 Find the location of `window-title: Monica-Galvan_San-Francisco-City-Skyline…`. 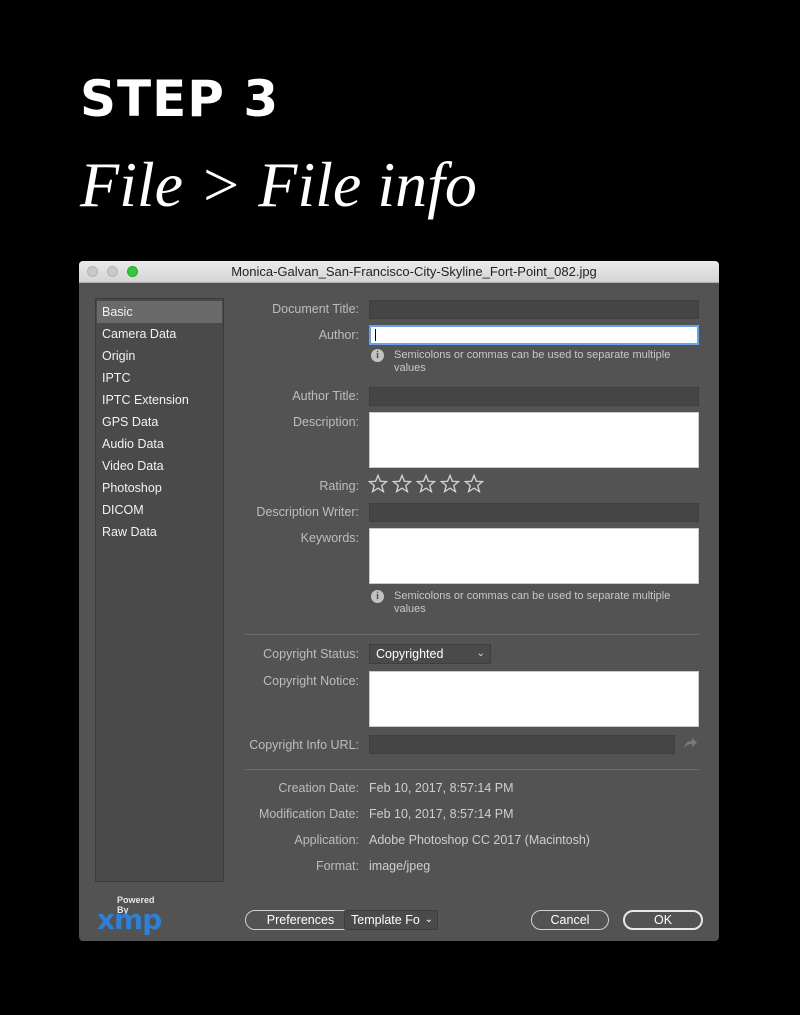

window-title: Monica-Galvan_San-Francisco-City-Skyline… is located at coordinates (414, 271).